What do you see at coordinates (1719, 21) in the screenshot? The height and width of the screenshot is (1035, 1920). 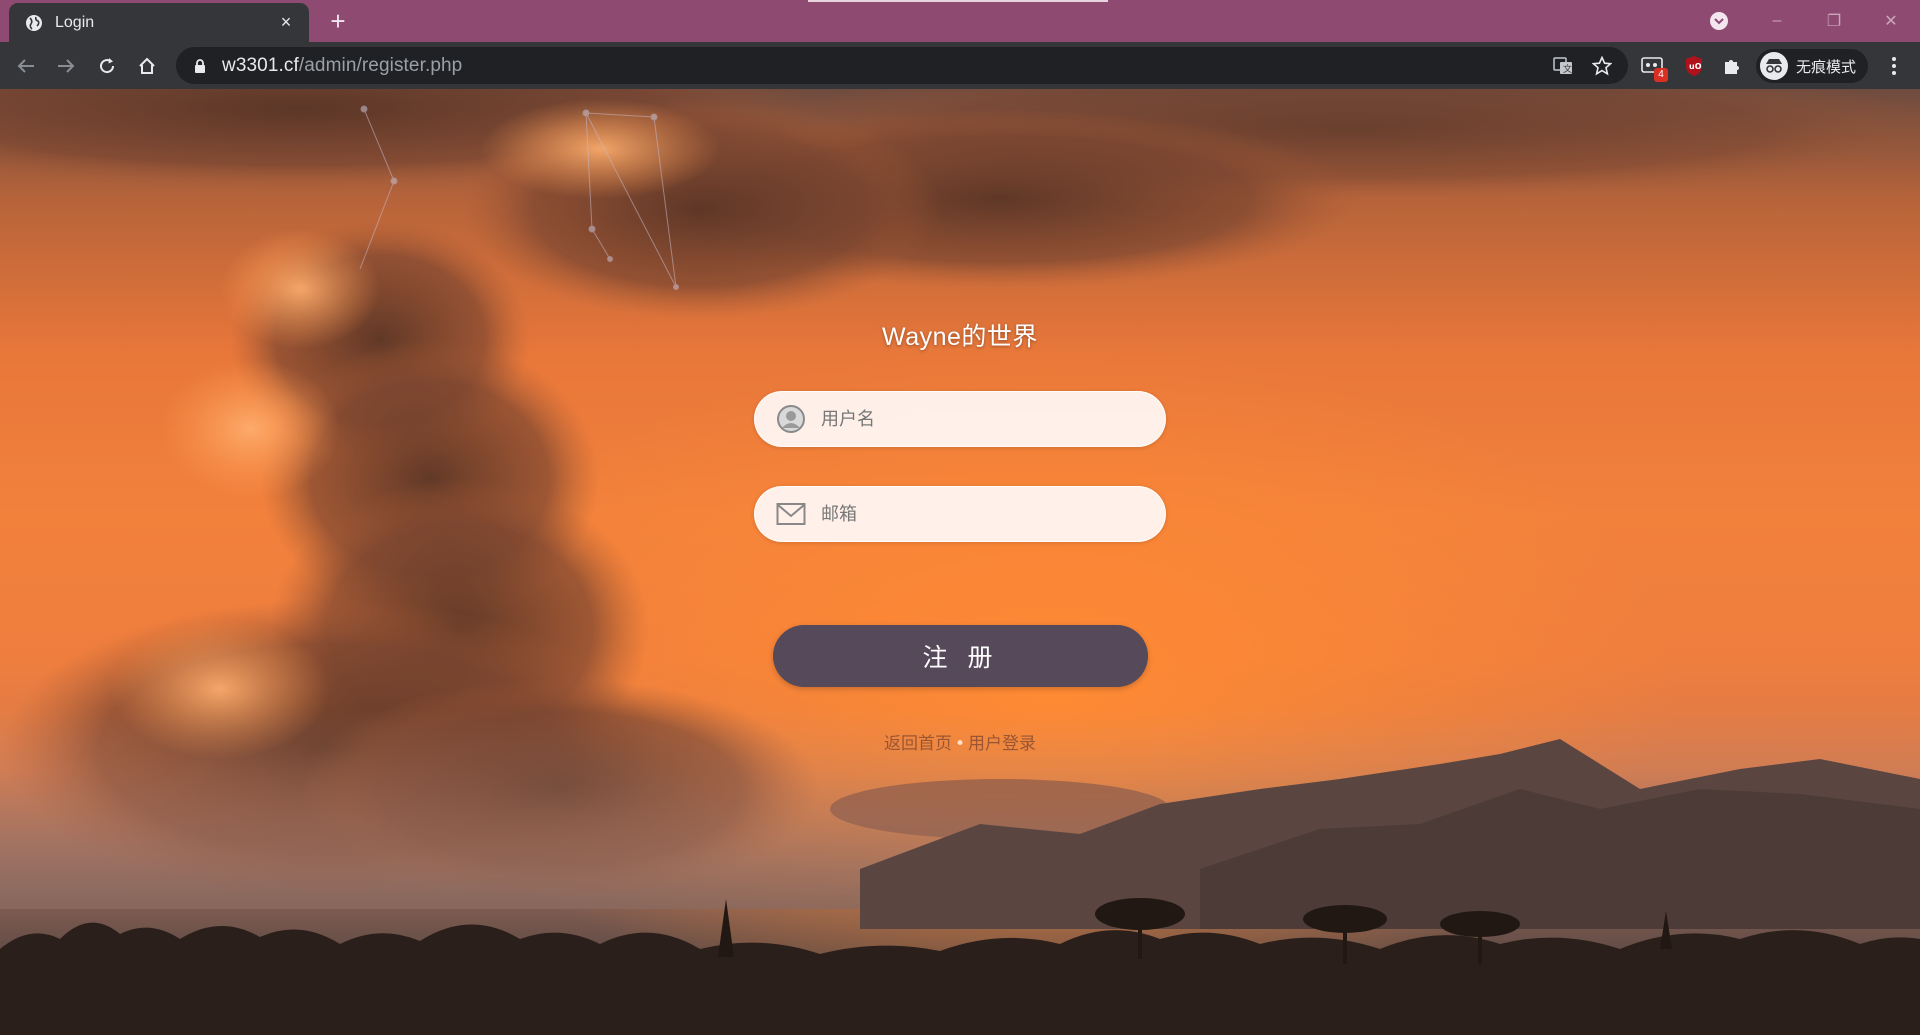 I see `tab-search-icon` at bounding box center [1719, 21].